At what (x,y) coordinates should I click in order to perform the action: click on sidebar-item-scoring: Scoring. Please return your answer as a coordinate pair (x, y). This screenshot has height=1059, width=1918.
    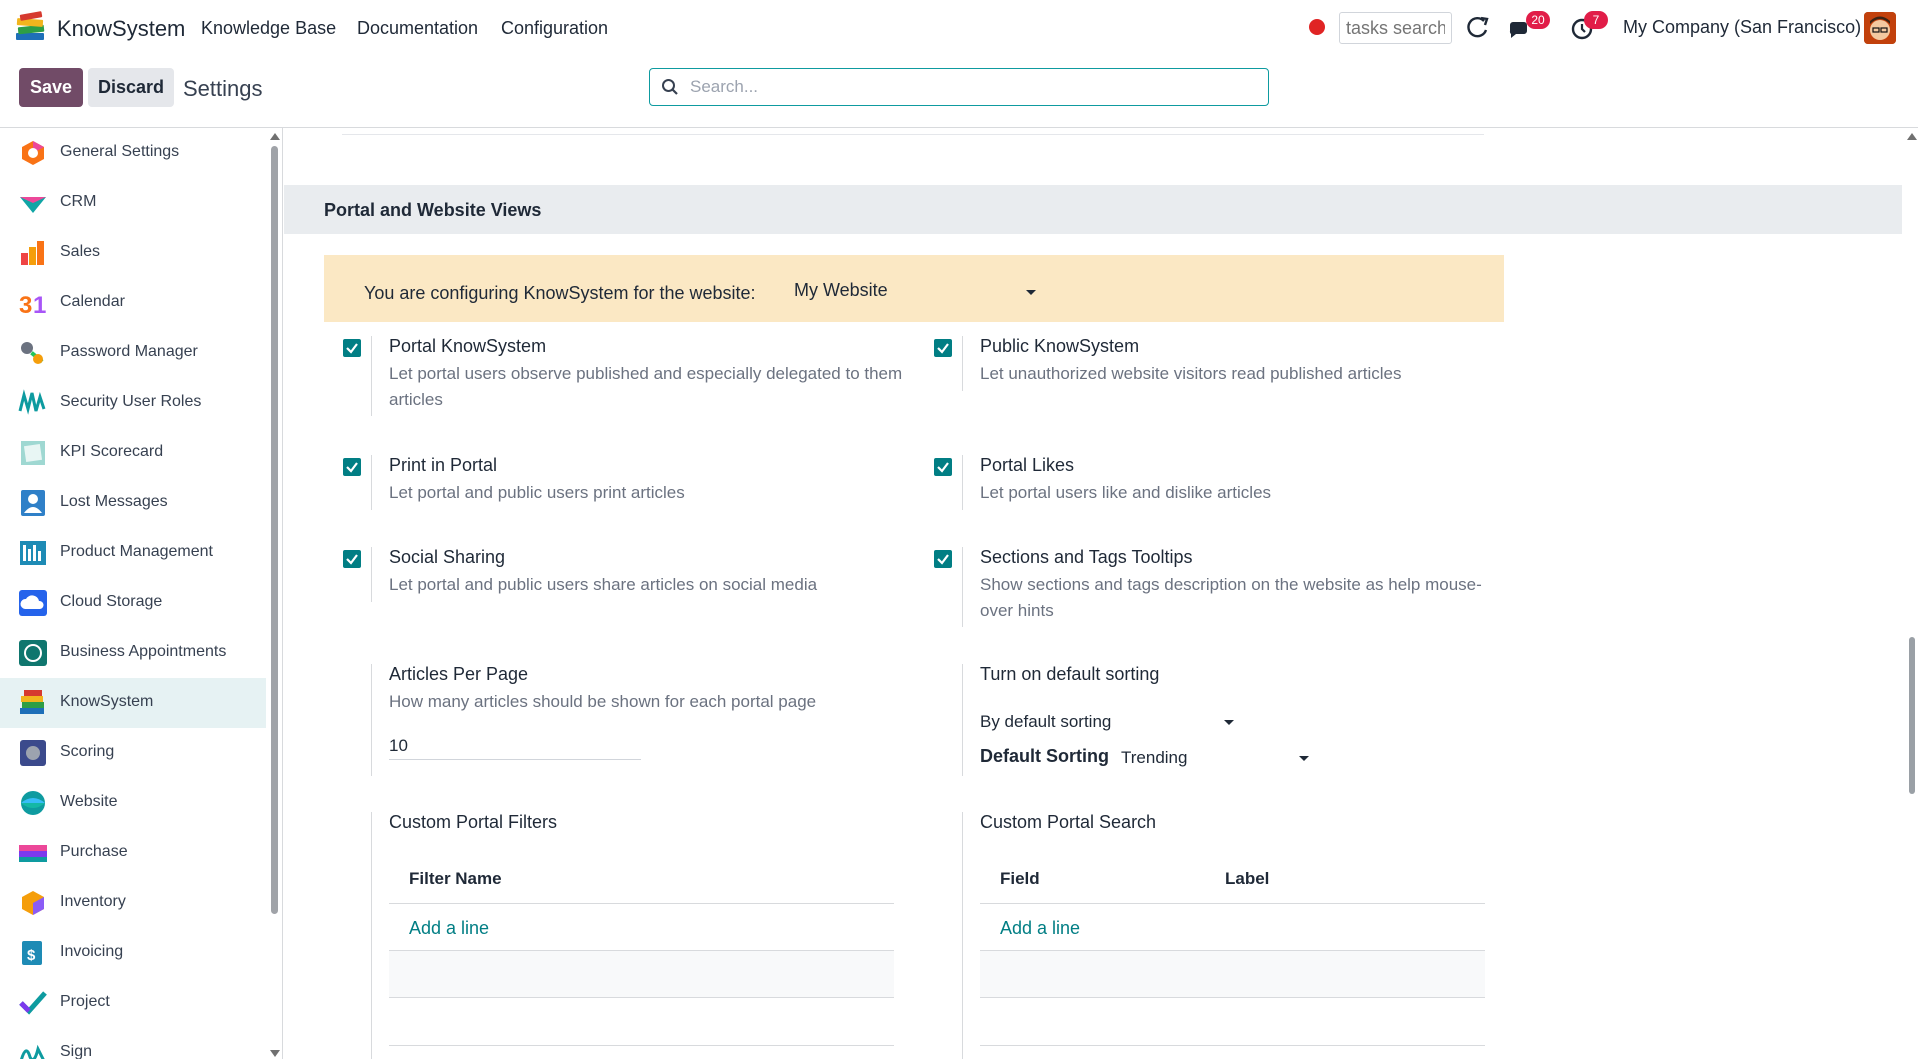
    Looking at the image, I should click on (133, 753).